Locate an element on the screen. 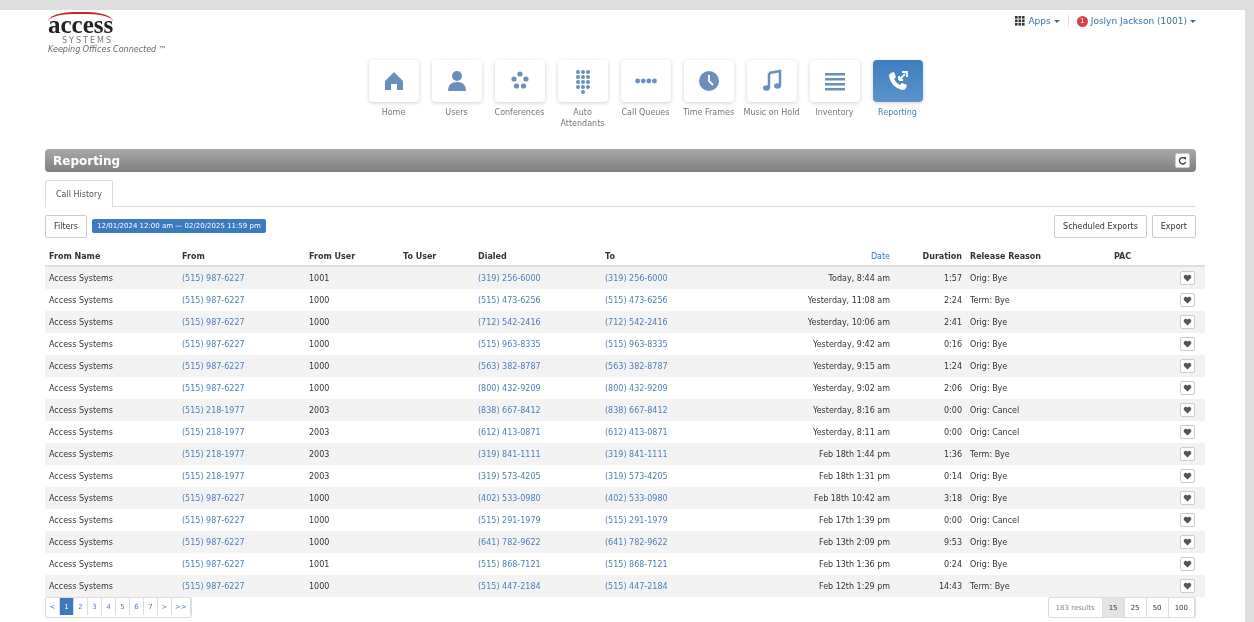 Image resolution: width=1254 pixels, height=622 pixels. table-cell: 1:24 is located at coordinates (930, 366).